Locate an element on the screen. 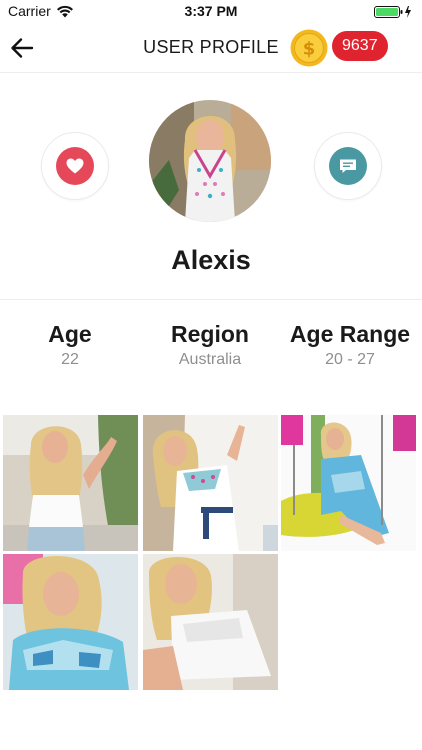  stat-age-range: Age Range 20 - 27 is located at coordinates (350, 344).